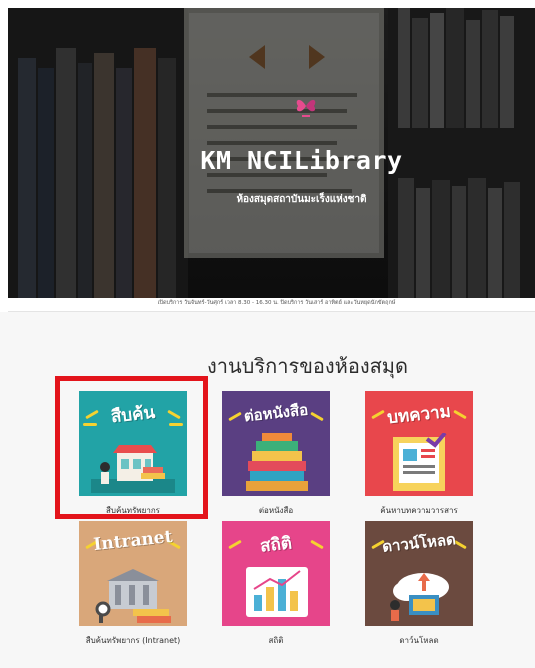 This screenshot has height=668, width=535. I want to click on service-tile-text: สถิติ, so click(276, 545).